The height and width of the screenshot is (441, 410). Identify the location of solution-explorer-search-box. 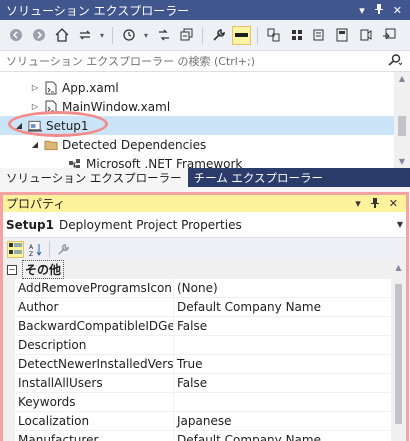
(205, 61).